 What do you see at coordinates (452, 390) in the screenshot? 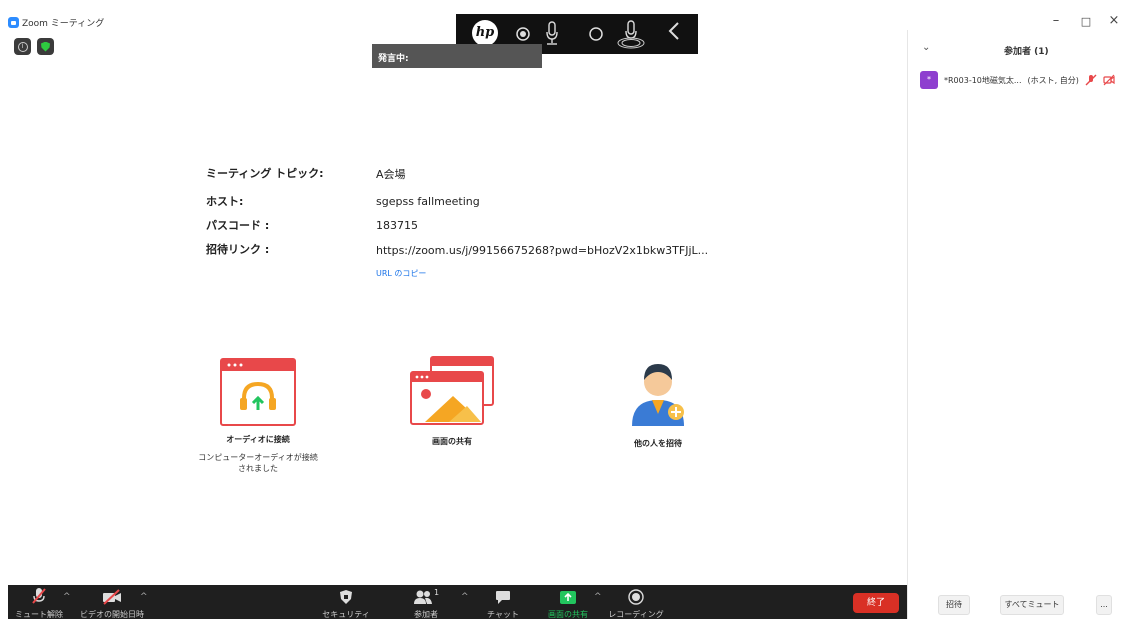
I see `share-screen-icon` at bounding box center [452, 390].